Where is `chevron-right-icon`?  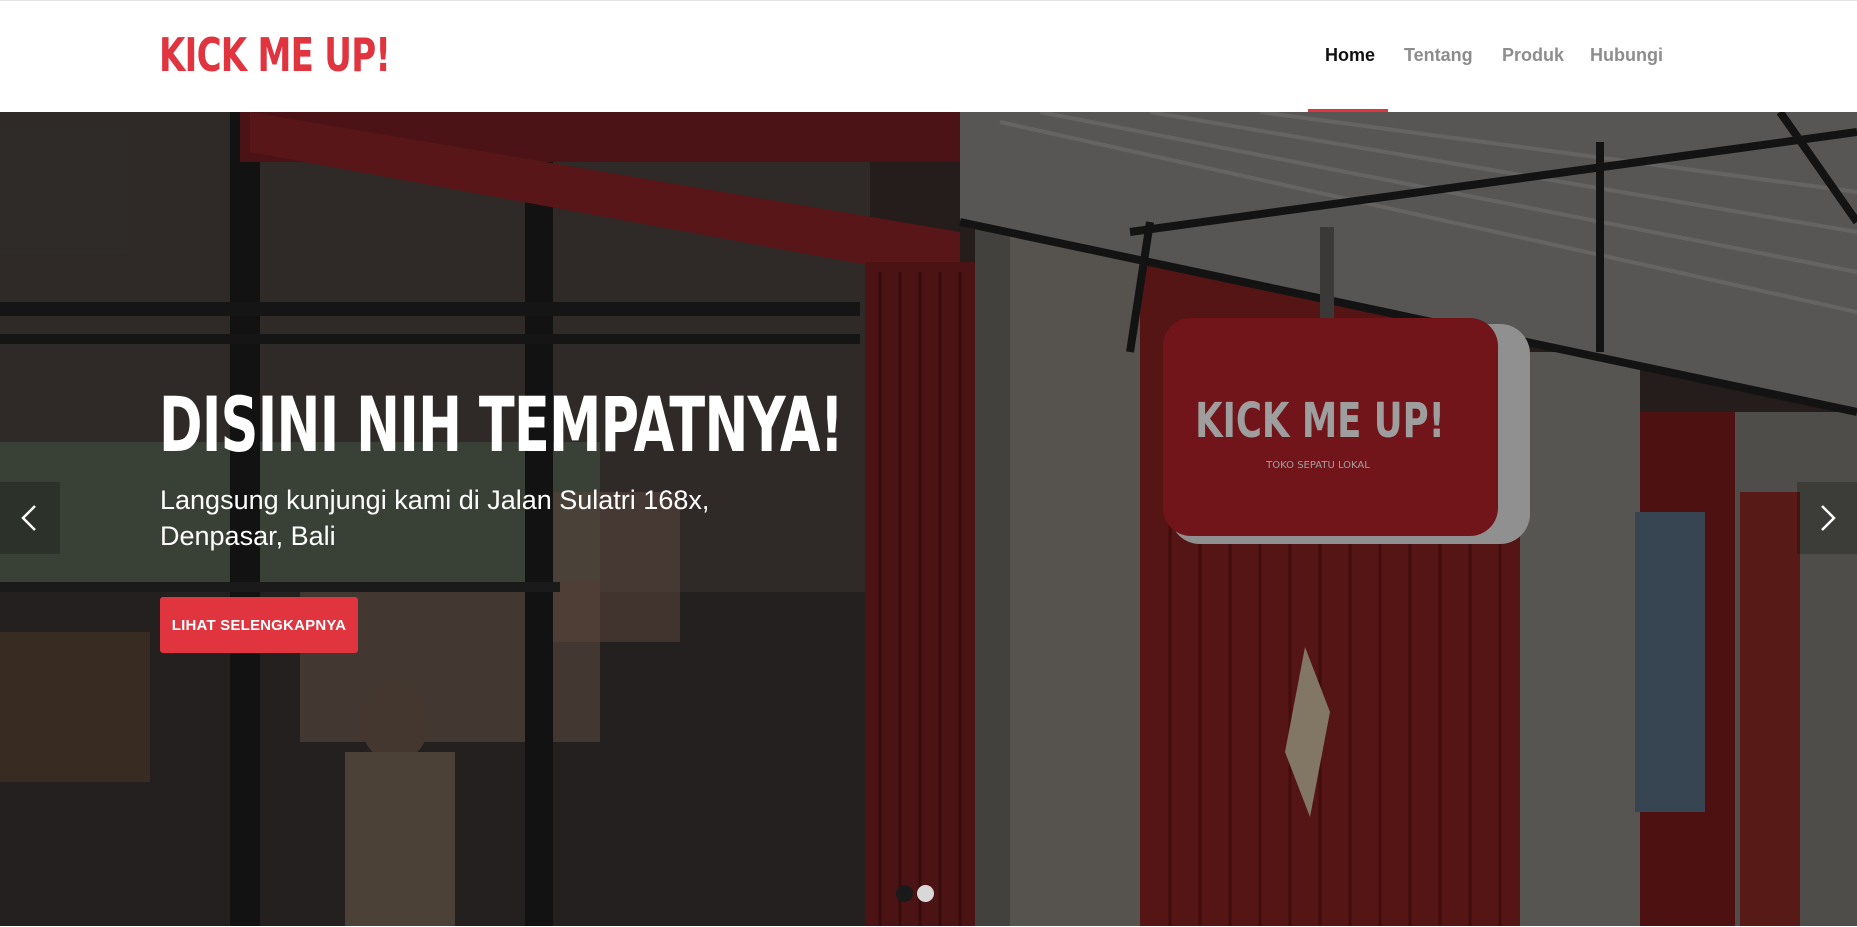 chevron-right-icon is located at coordinates (1828, 518).